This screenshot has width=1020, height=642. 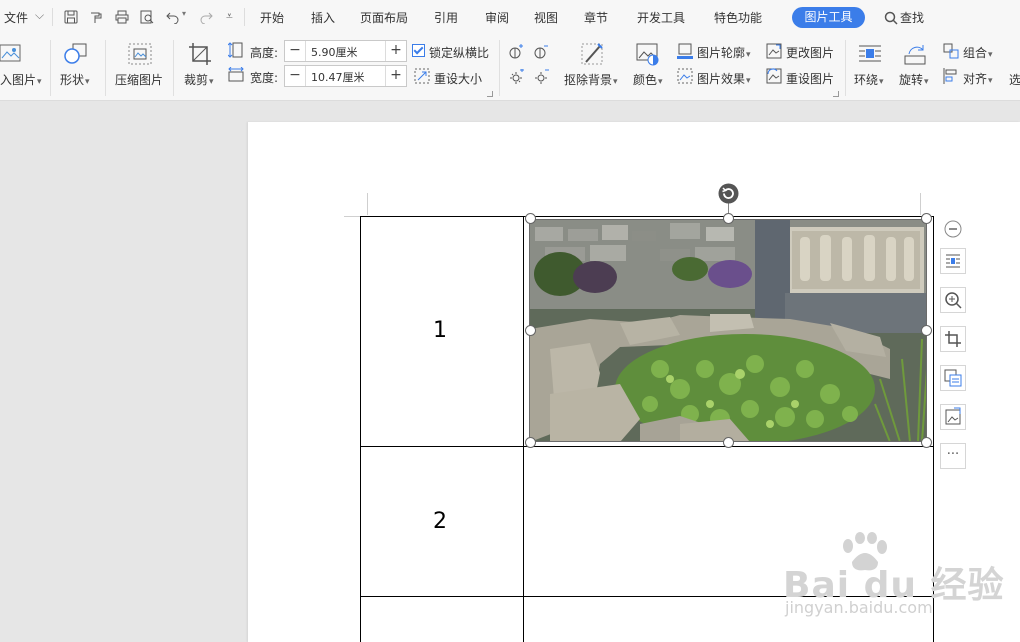 I want to click on insert-picture-button: 入图片, so click(x=21, y=79).